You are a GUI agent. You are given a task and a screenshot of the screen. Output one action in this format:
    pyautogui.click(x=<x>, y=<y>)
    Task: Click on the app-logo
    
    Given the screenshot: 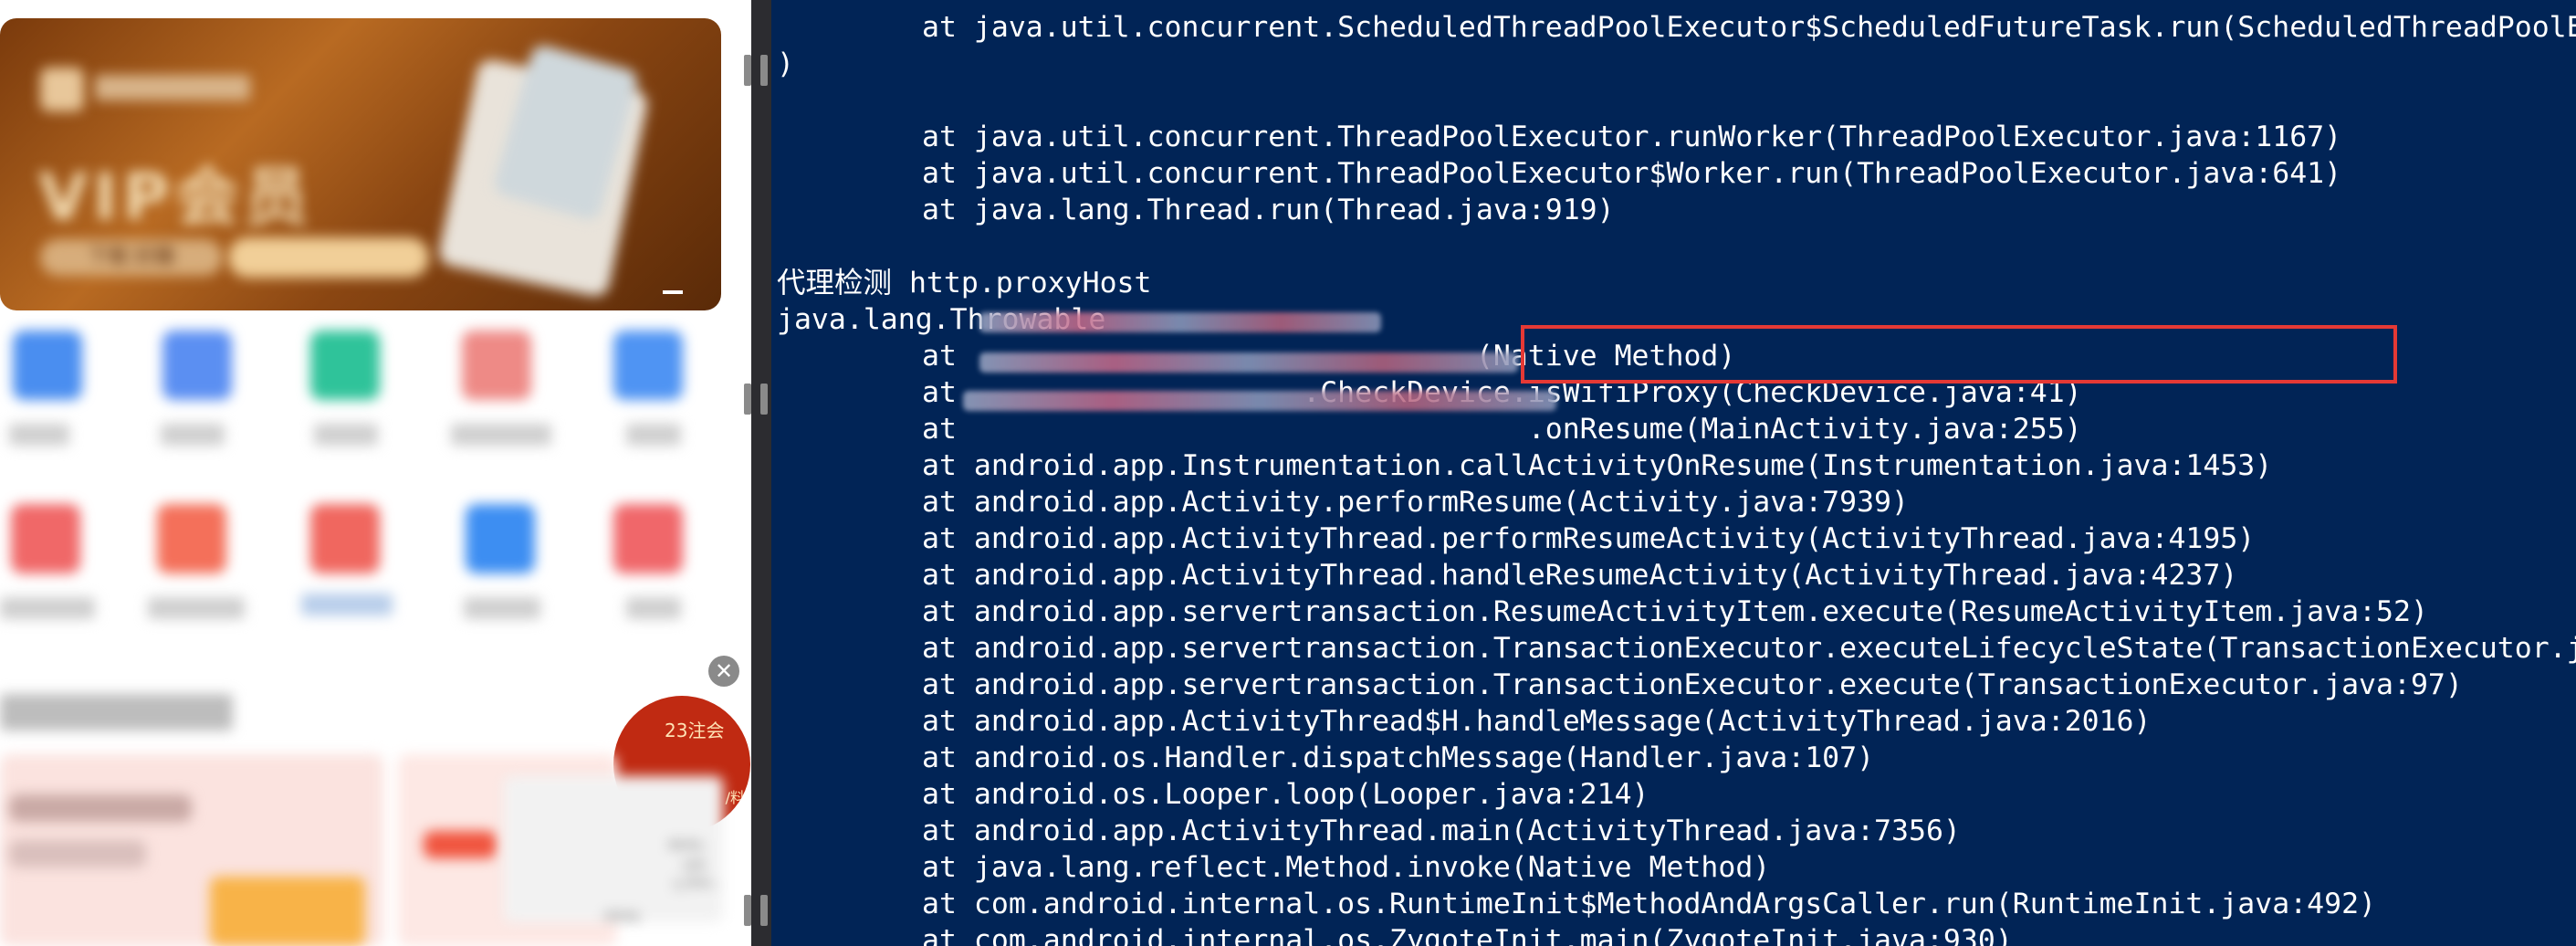 What is the action you would take?
    pyautogui.click(x=62, y=89)
    